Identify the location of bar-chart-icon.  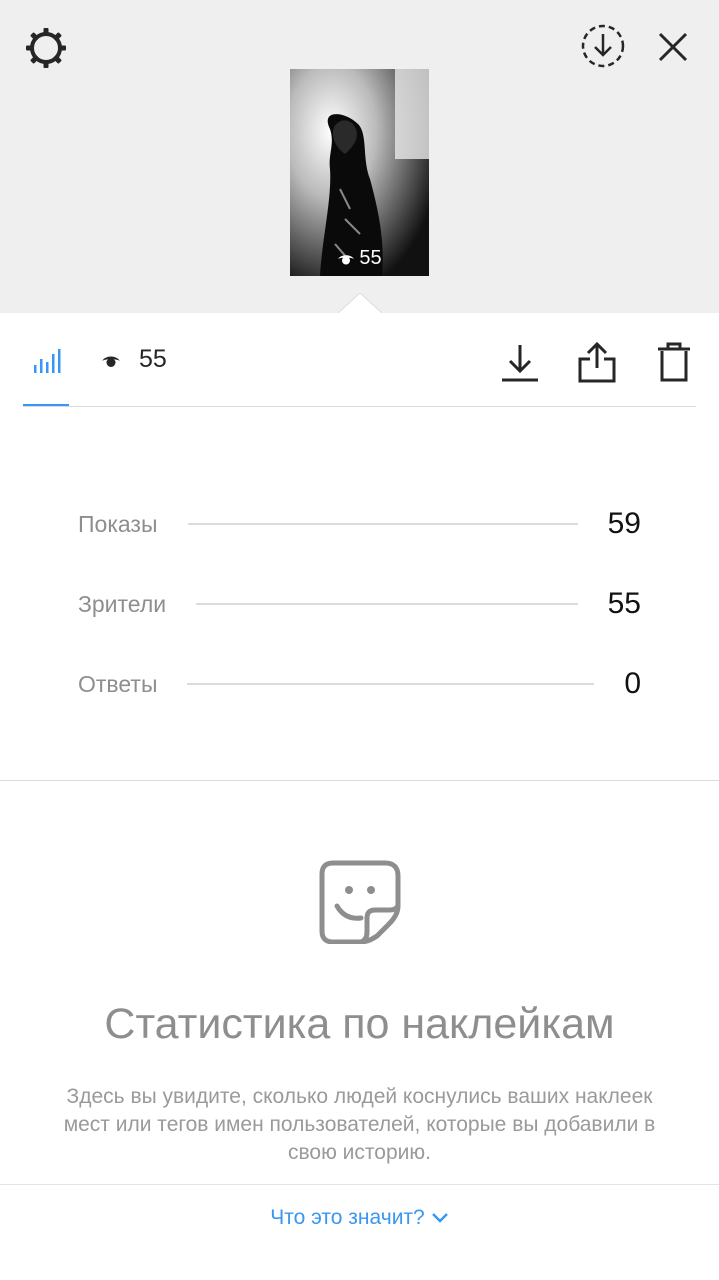
(47, 361).